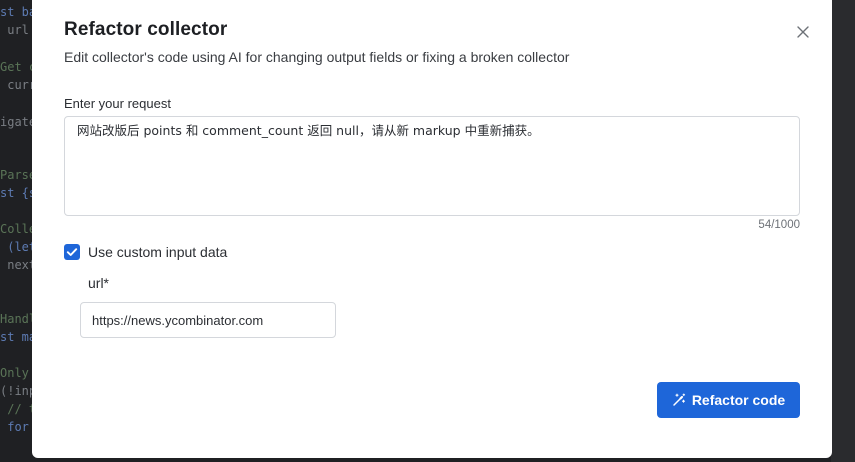 Image resolution: width=855 pixels, height=462 pixels. I want to click on code-line: st {s, so click(18, 193).